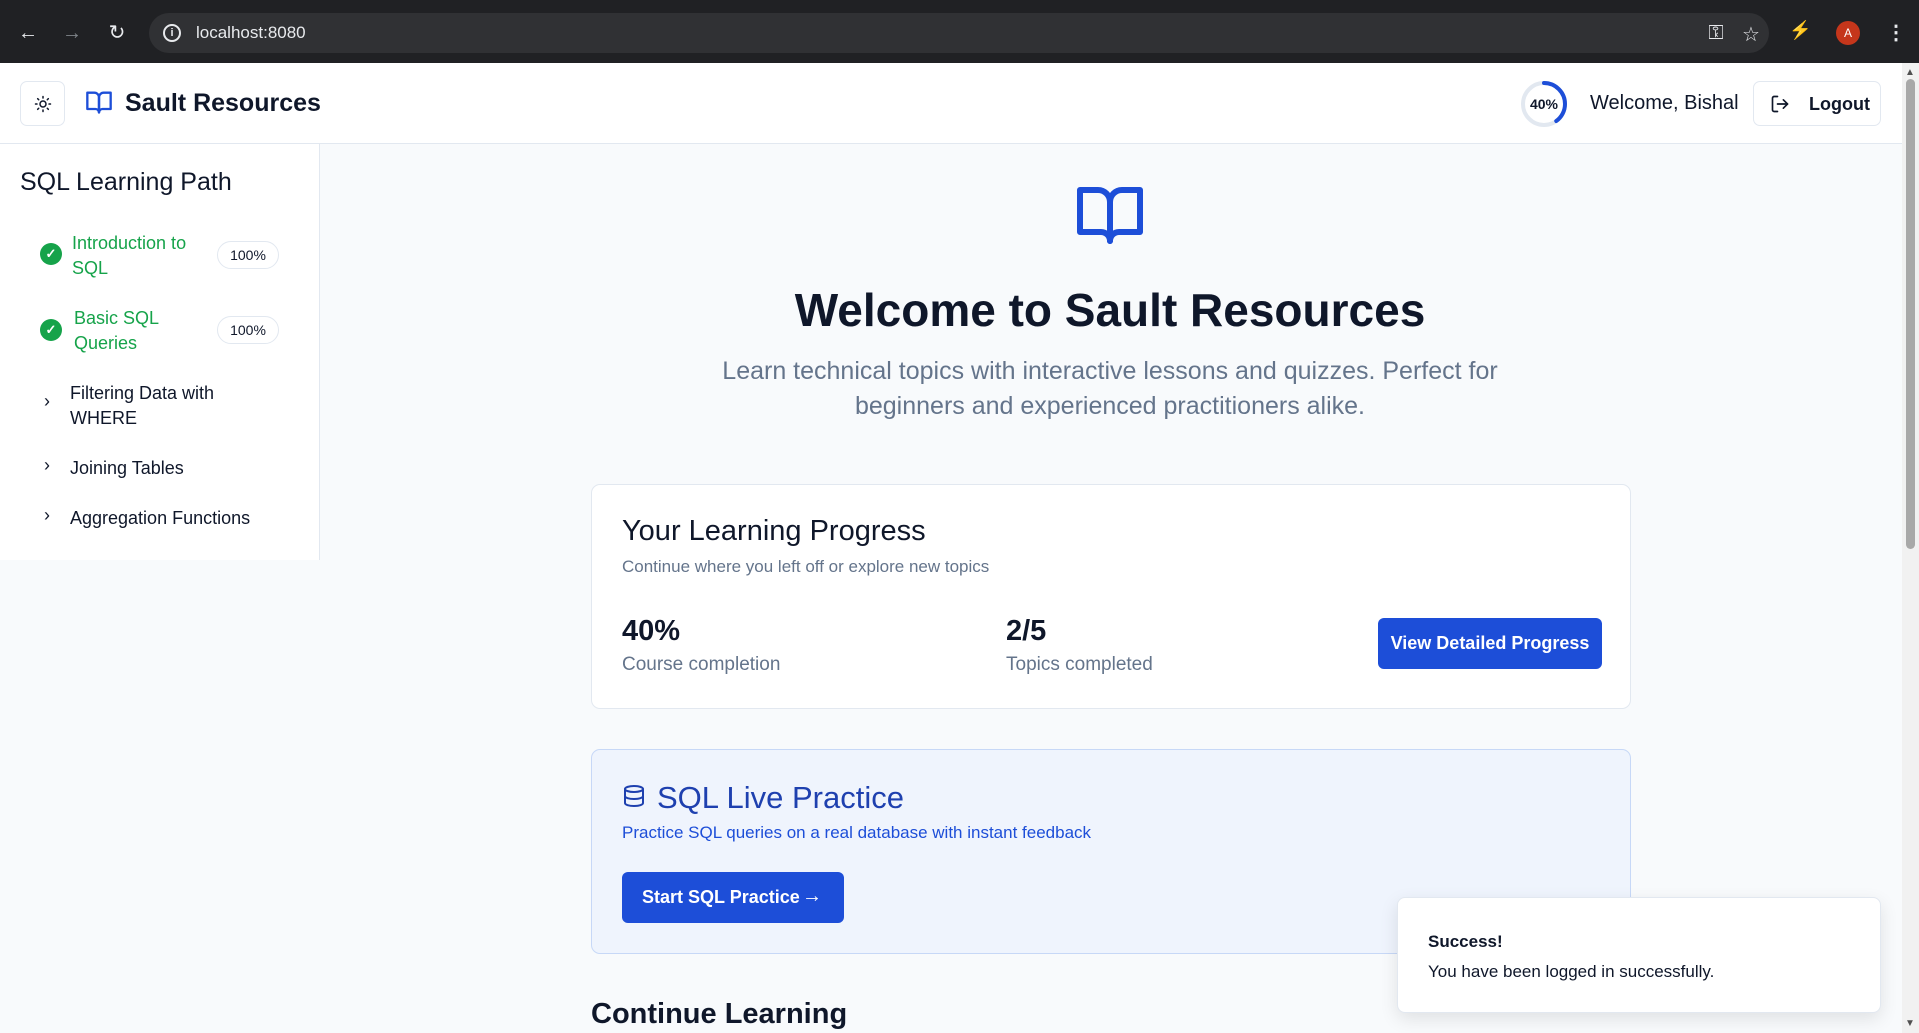 The width and height of the screenshot is (1919, 1033). What do you see at coordinates (126, 182) in the screenshot?
I see `sidebar-title: SQL Learning Path` at bounding box center [126, 182].